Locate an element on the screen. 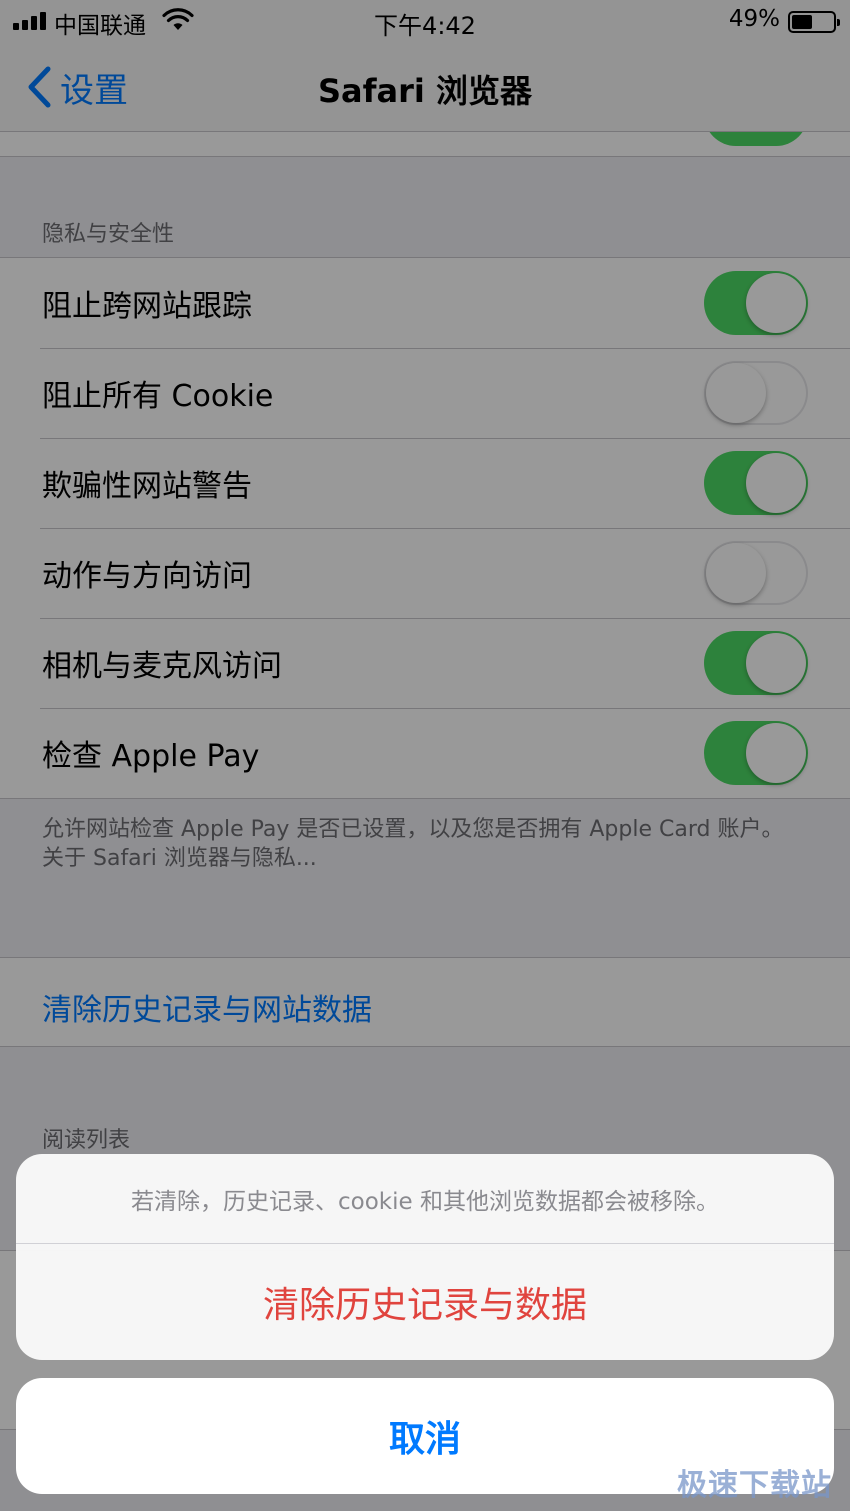 The image size is (850, 1511). action-sheet: 若清除，历史记录、cookie 和其他浏览数据都会被移除。 清除历史记录与数据 is located at coordinates (425, 1257).